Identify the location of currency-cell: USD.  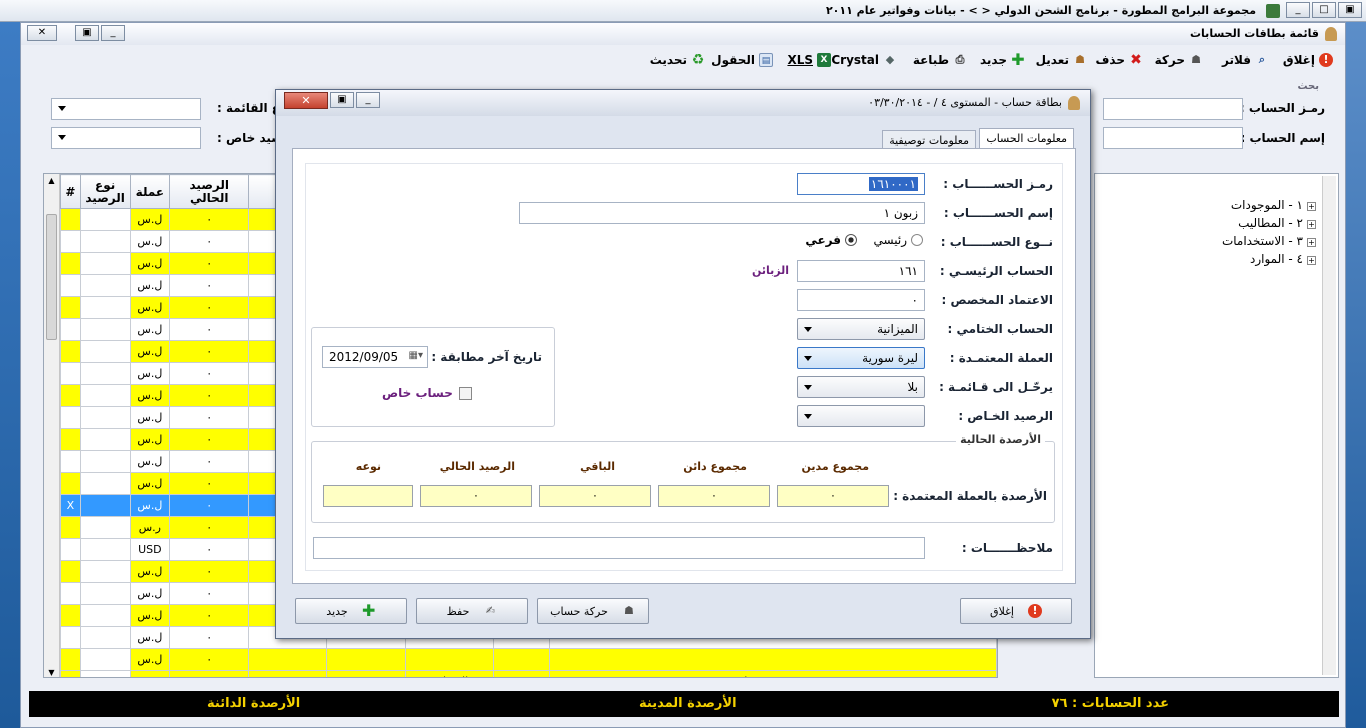
(150, 549).